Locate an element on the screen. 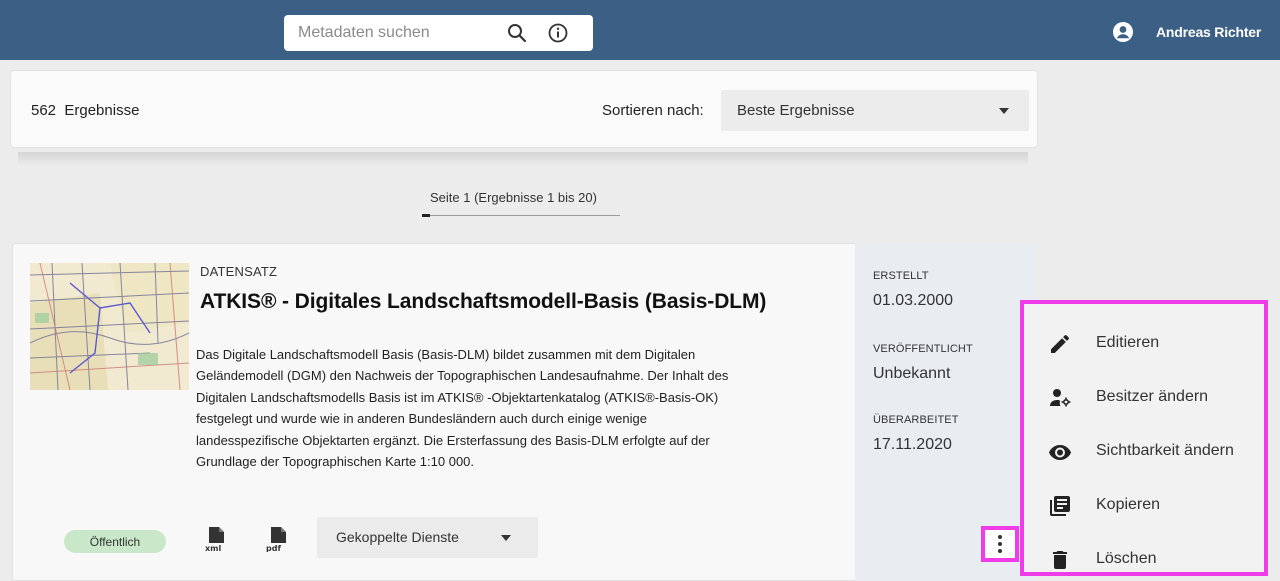 The image size is (1280, 581). svg-text: xml is located at coordinates (213, 548).